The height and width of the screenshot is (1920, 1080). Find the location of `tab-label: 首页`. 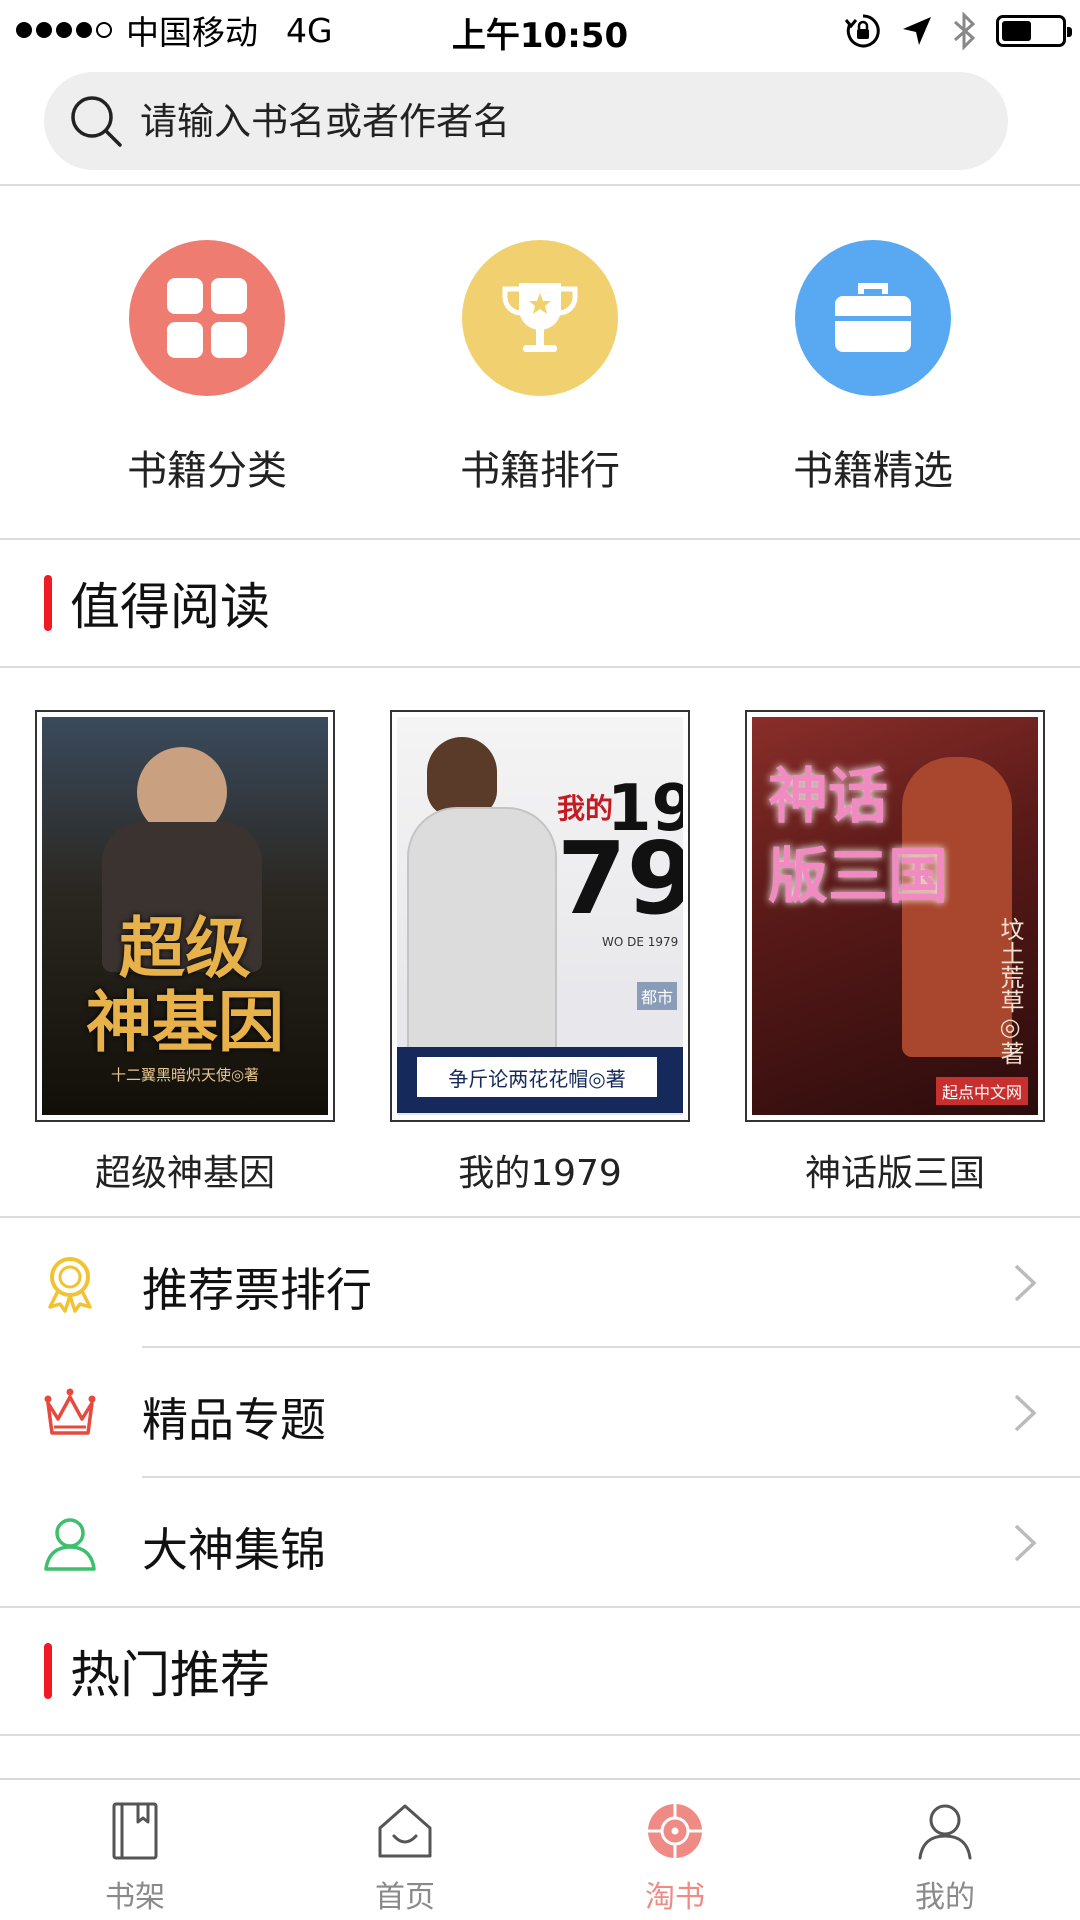

tab-label: 首页 is located at coordinates (405, 1897).